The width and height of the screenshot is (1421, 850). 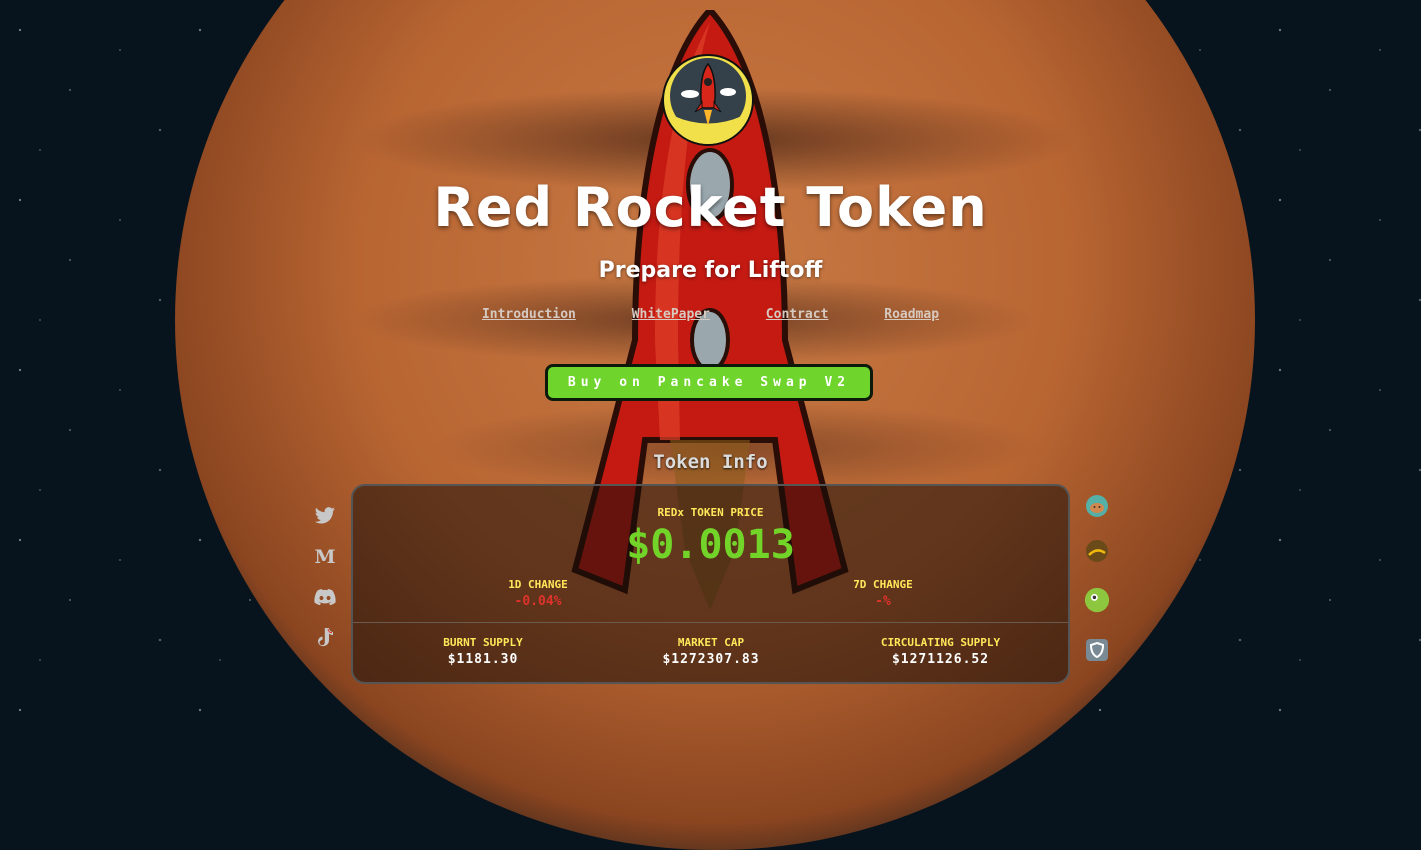 What do you see at coordinates (1097, 600) in the screenshot?
I see `coingecko-icon` at bounding box center [1097, 600].